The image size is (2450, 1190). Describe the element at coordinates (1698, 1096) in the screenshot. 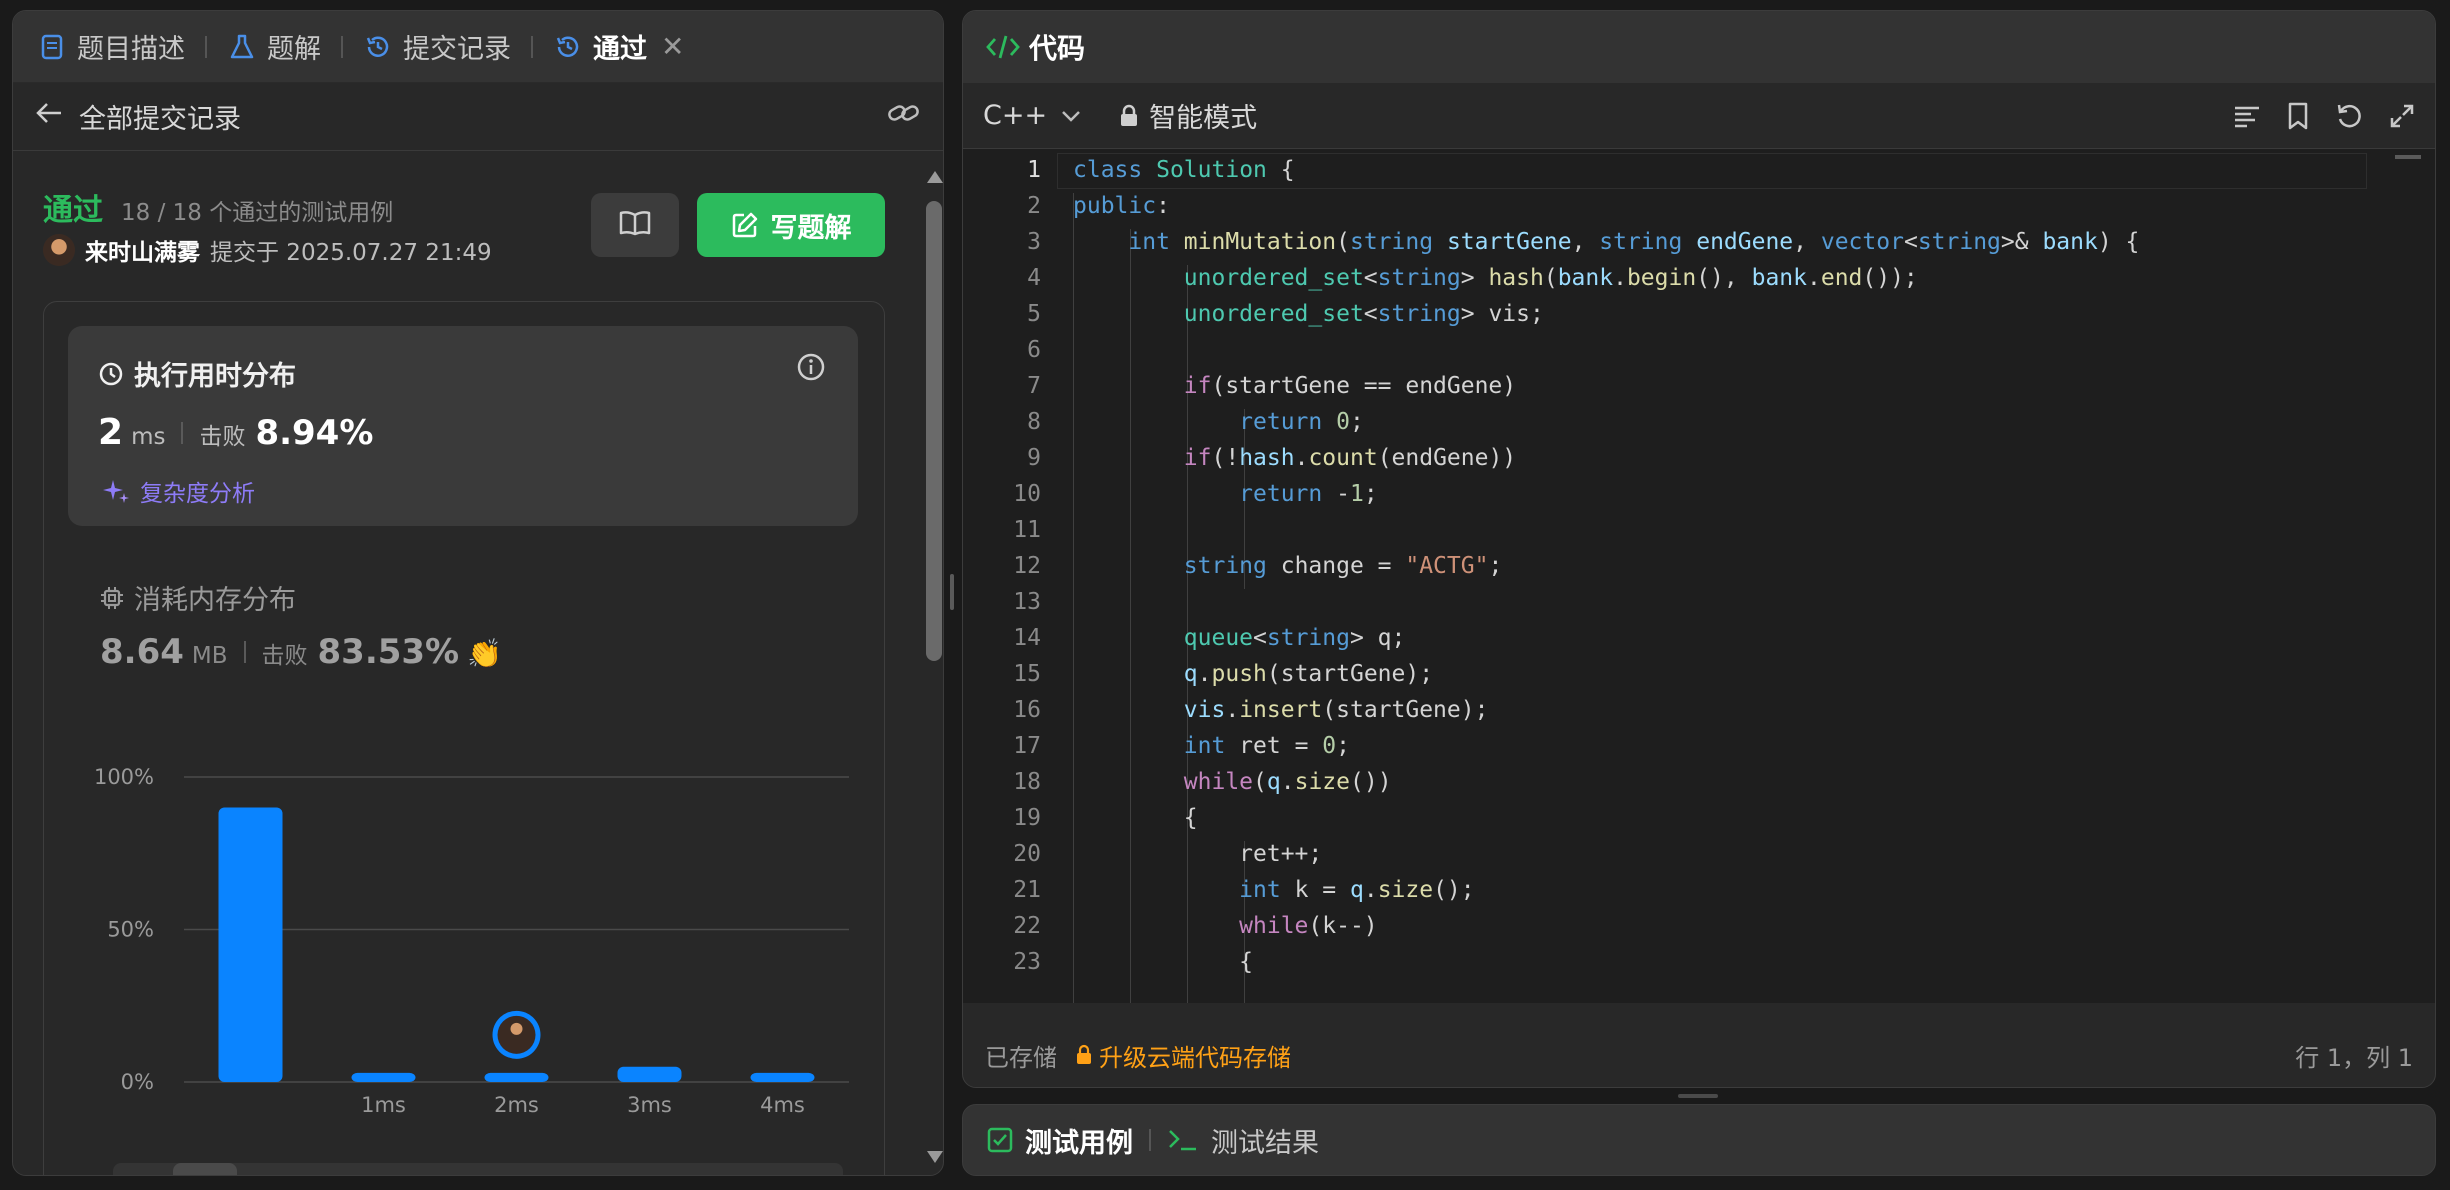

I see `vertical-resize-handle` at that location.